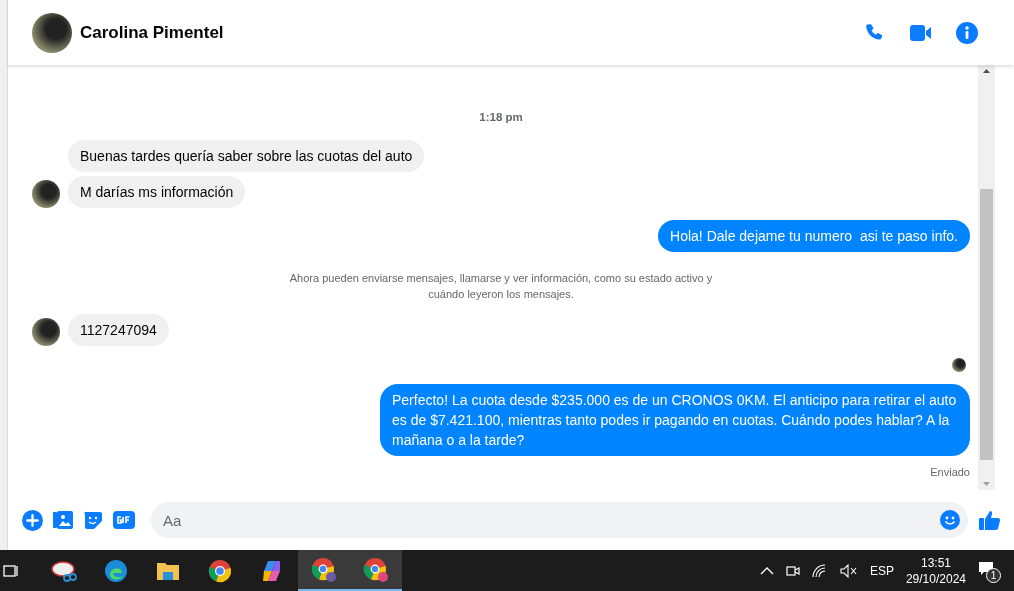 The height and width of the screenshot is (591, 1014). What do you see at coordinates (63, 520) in the screenshot?
I see `image-icon` at bounding box center [63, 520].